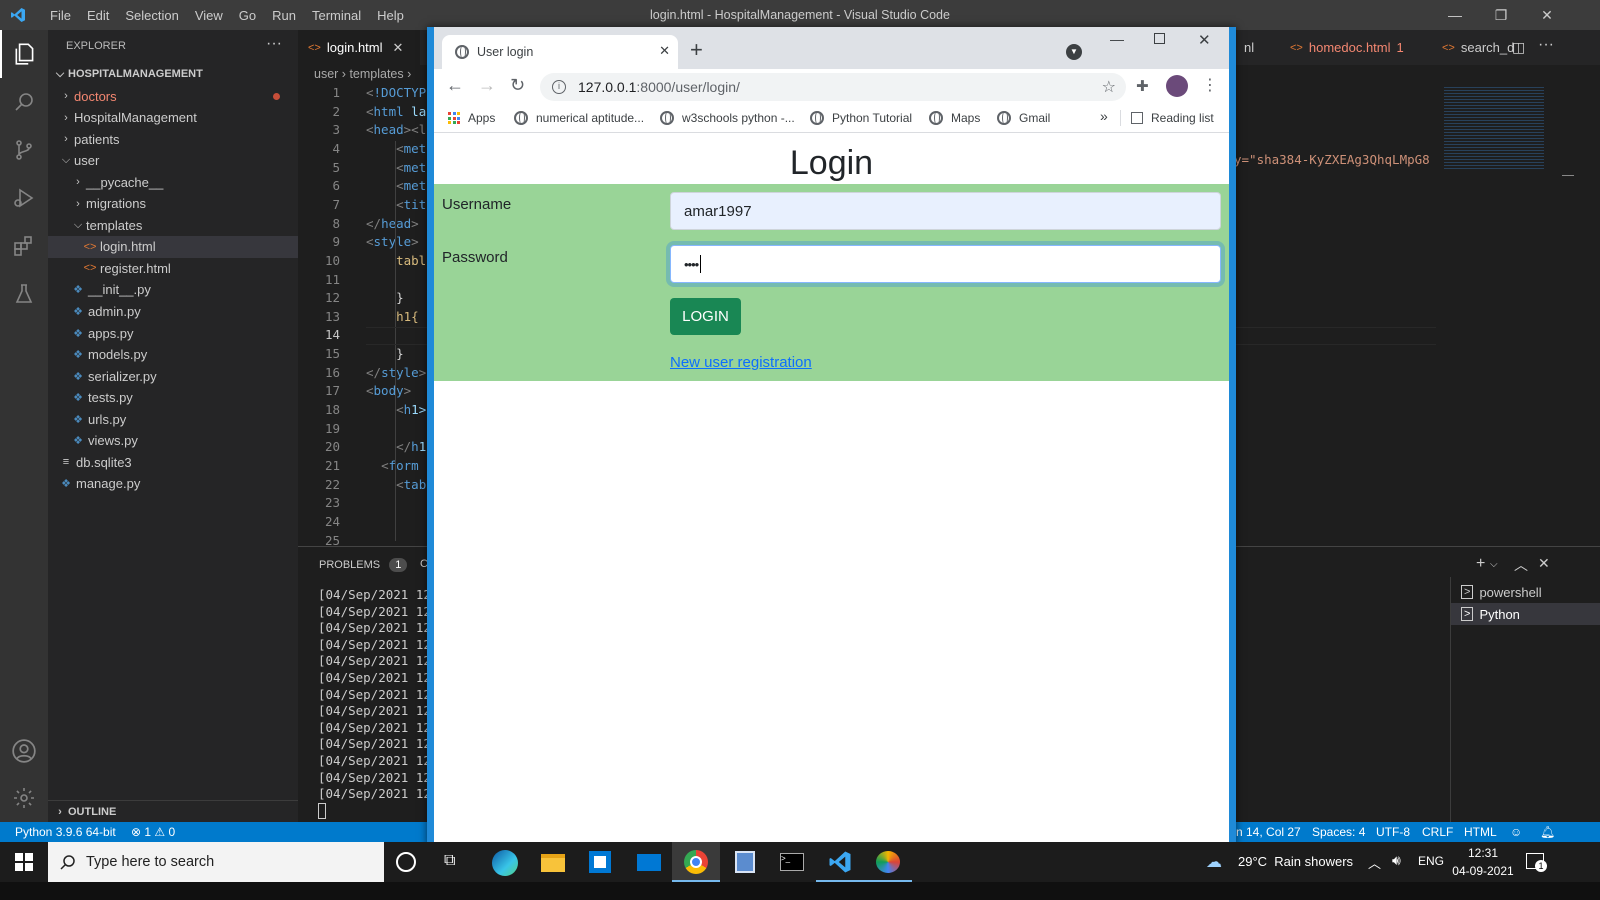 This screenshot has width=1600, height=900. I want to click on tree-item-user: ⌵ user, so click(173, 161).